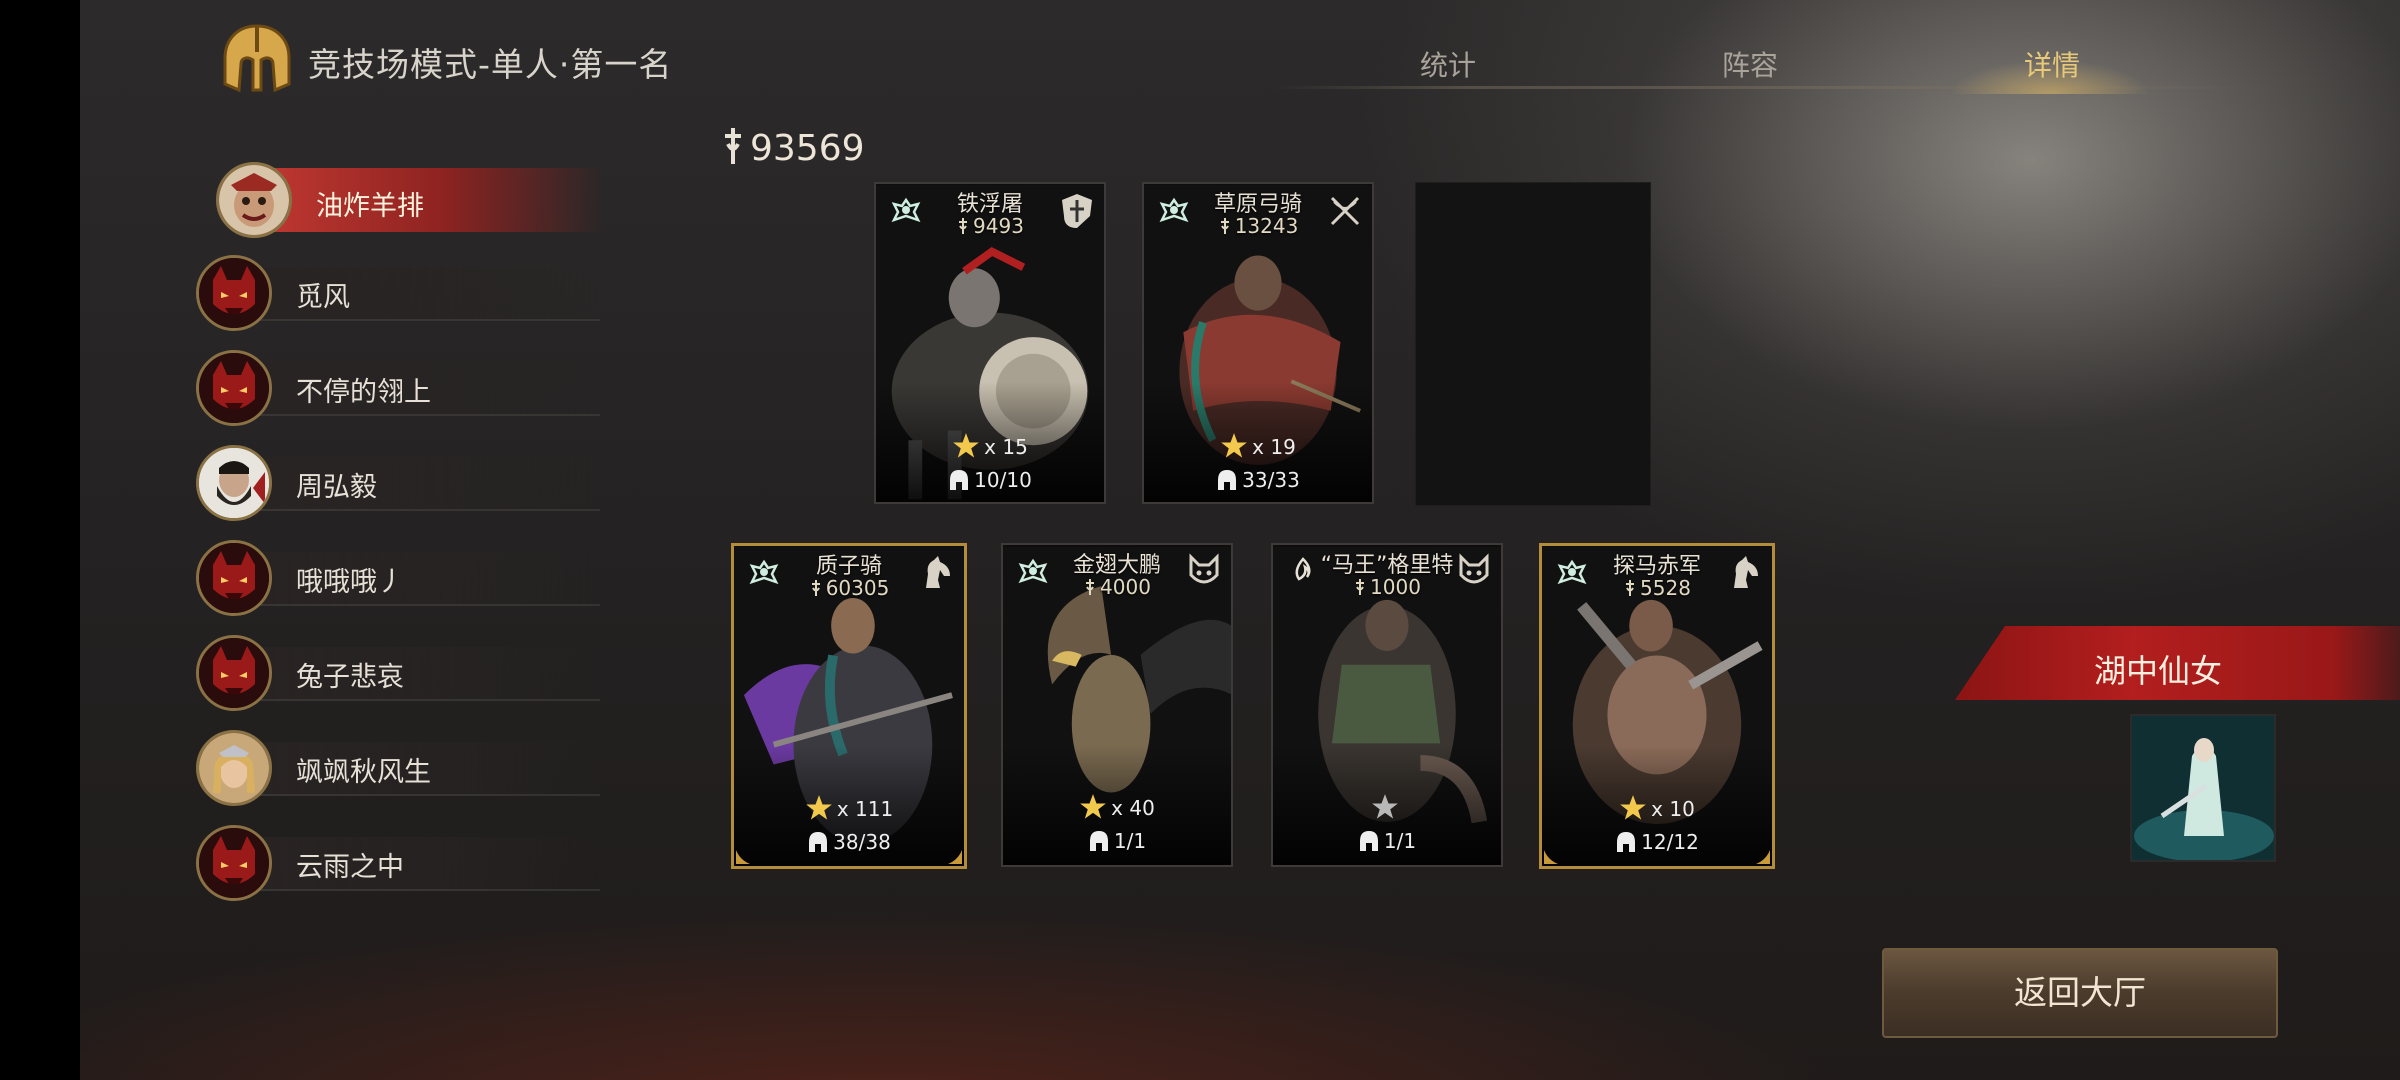 The width and height of the screenshot is (2400, 1080). What do you see at coordinates (323, 297) in the screenshot?
I see `player-name: 觅风` at bounding box center [323, 297].